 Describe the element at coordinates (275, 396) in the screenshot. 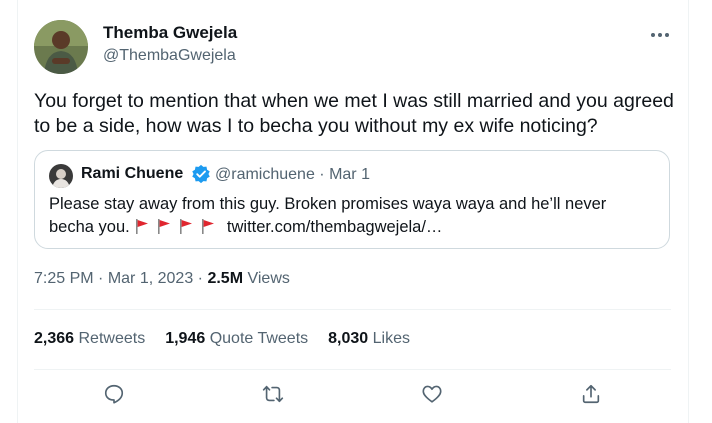

I see `retweet-icon` at that location.